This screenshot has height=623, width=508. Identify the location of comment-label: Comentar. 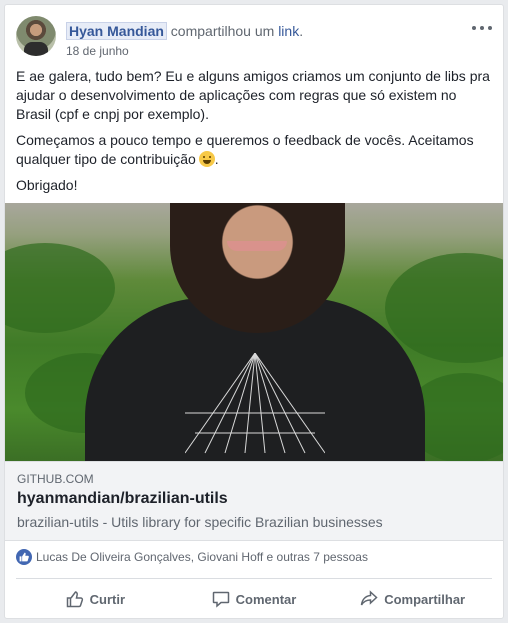
(266, 599).